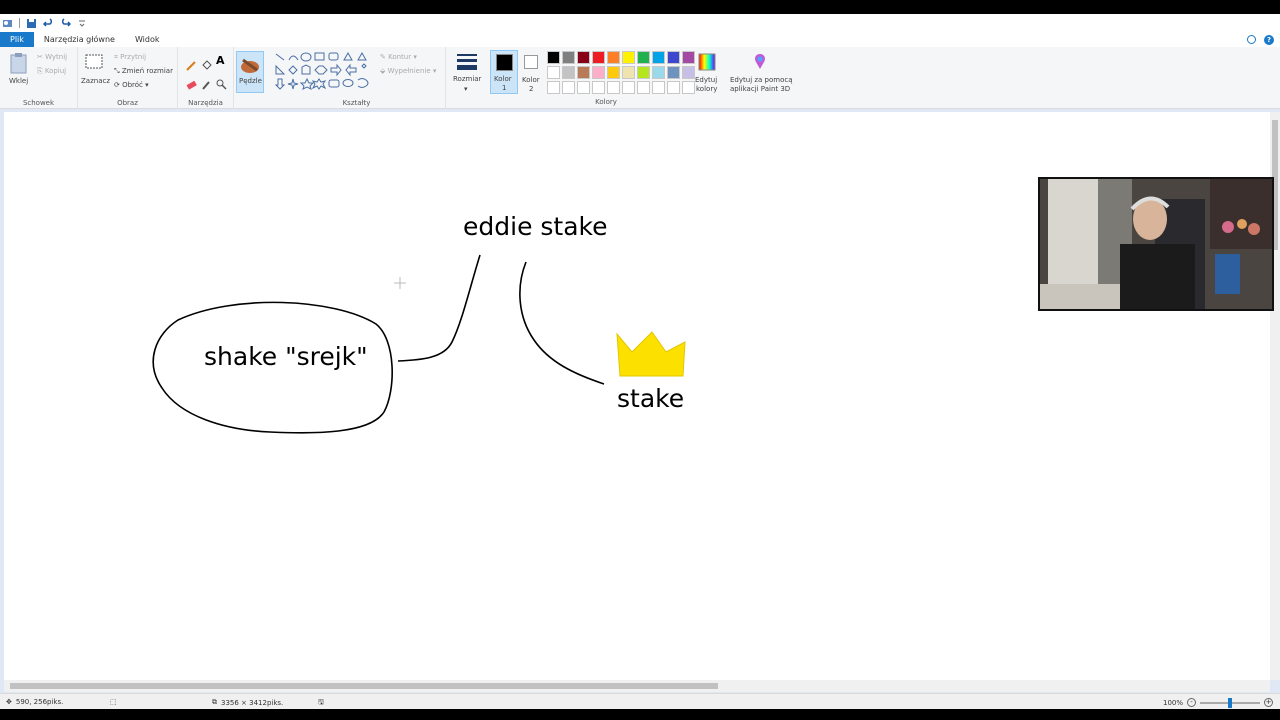 The width and height of the screenshot is (1280, 720). I want to click on paint-app-icon, so click(8, 23).